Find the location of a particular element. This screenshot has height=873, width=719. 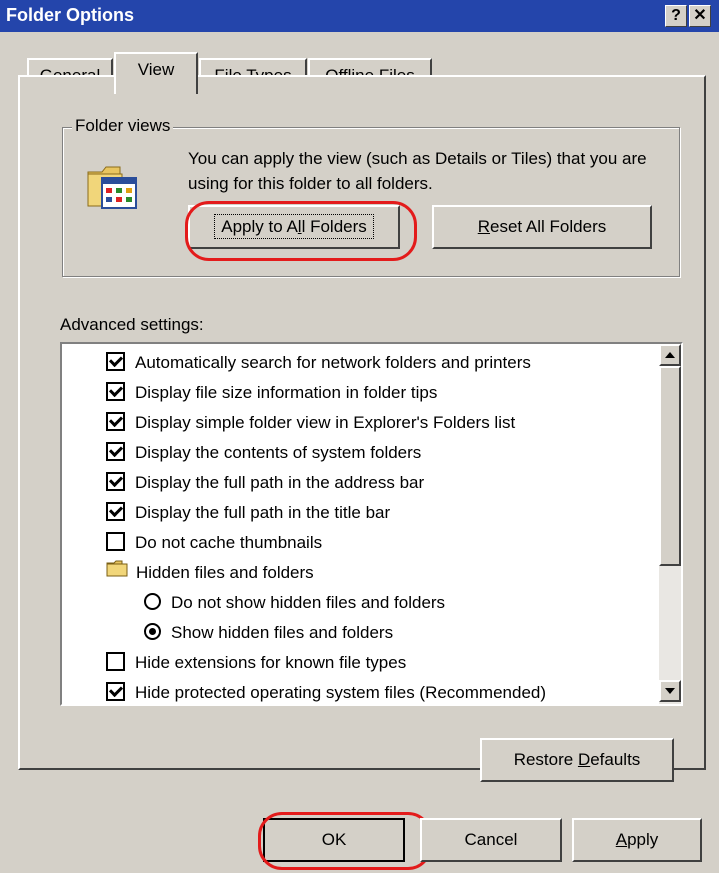

cancel-button: Cancel is located at coordinates (491, 840).